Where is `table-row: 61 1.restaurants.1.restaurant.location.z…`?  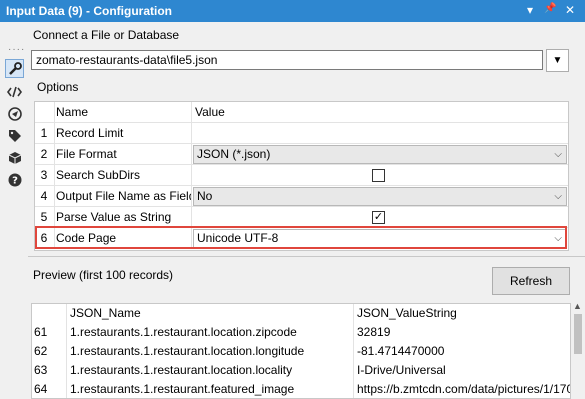
table-row: 61 1.restaurants.1.restaurant.location.z… is located at coordinates (301, 332).